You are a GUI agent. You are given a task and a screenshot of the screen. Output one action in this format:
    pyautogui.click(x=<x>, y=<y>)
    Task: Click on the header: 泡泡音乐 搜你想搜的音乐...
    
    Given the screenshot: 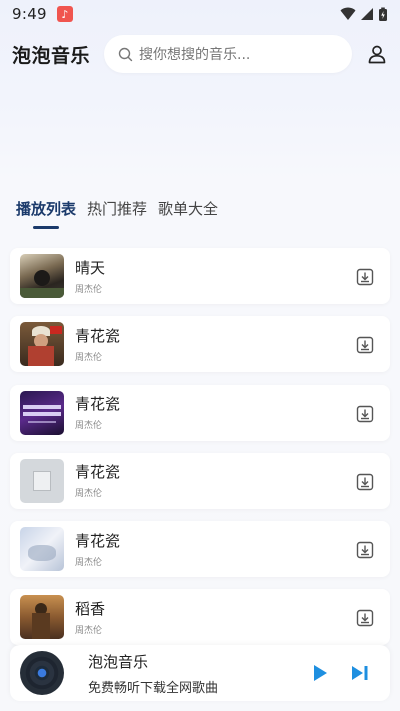 What is the action you would take?
    pyautogui.click(x=200, y=54)
    